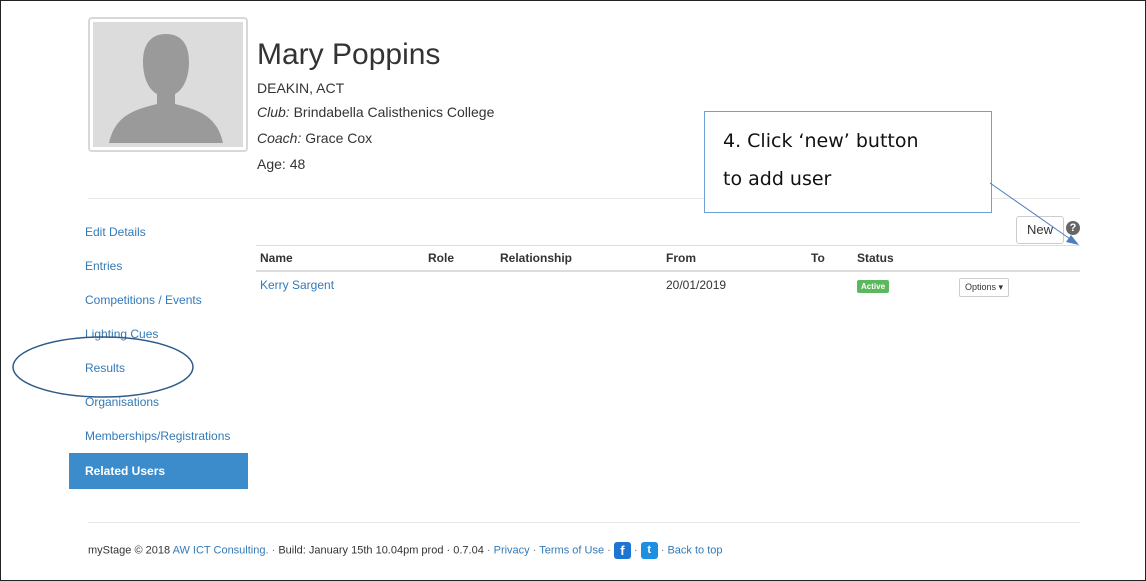 The width and height of the screenshot is (1146, 581). Describe the element at coordinates (1072, 240) in the screenshot. I see `arrowhead-icon` at that location.